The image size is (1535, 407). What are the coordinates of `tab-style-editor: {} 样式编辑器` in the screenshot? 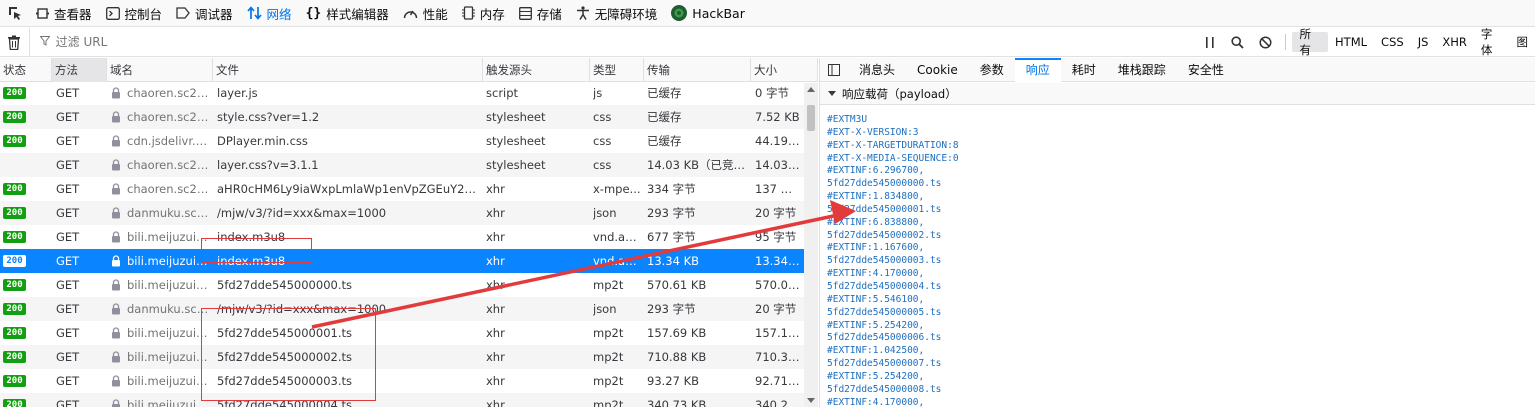 It's located at (348, 13).